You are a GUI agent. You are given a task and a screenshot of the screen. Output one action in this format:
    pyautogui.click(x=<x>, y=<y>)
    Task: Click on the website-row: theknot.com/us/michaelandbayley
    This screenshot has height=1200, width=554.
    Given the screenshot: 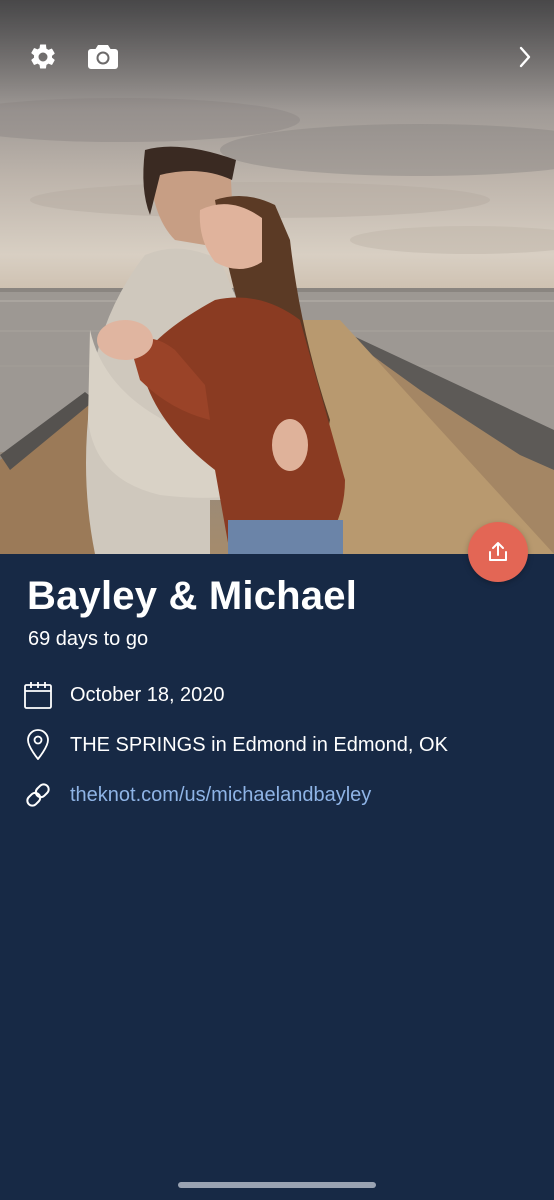 What is the action you would take?
    pyautogui.click(x=195, y=795)
    